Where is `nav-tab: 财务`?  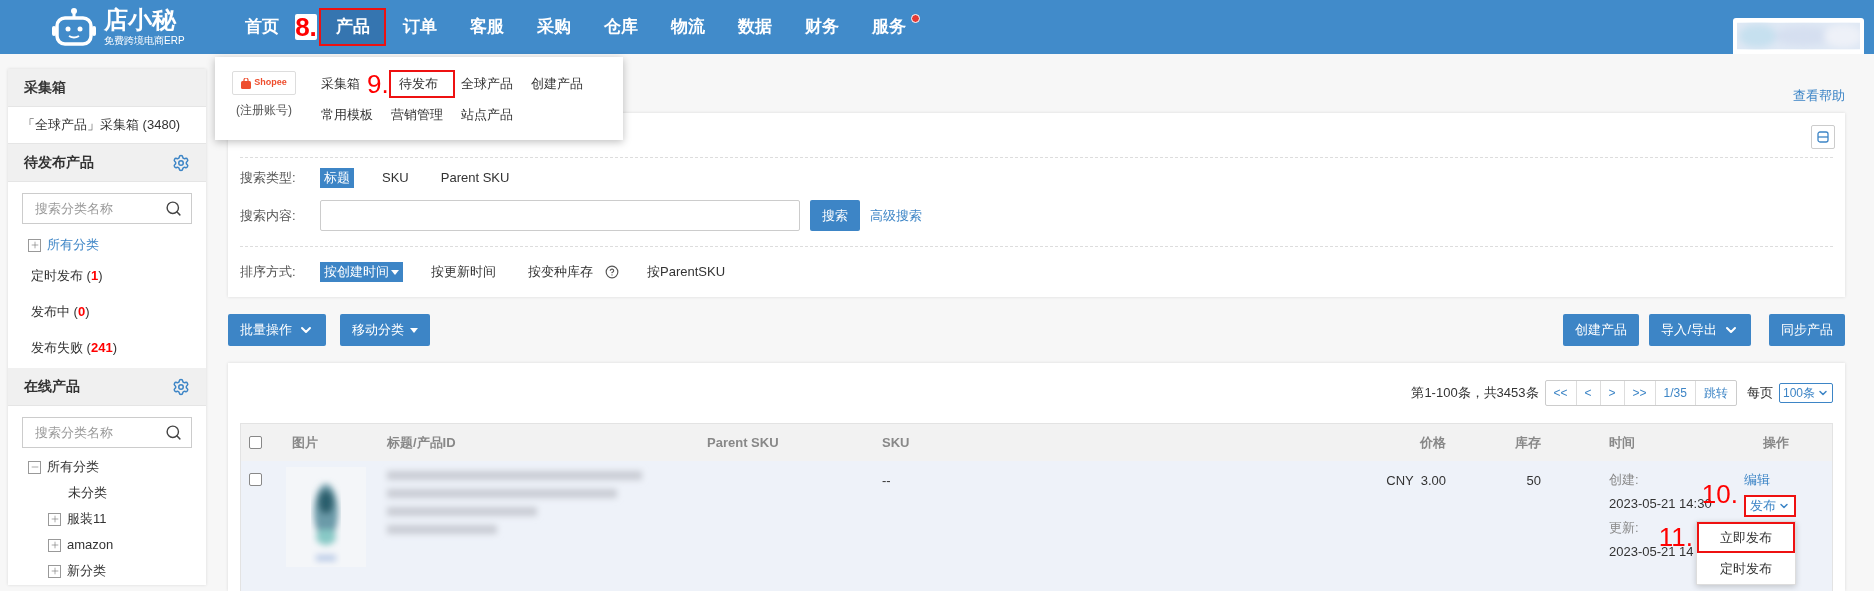
nav-tab: 财务 is located at coordinates (821, 27).